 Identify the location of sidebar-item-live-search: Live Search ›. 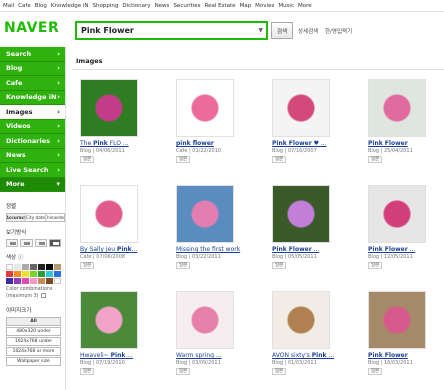
(32, 170).